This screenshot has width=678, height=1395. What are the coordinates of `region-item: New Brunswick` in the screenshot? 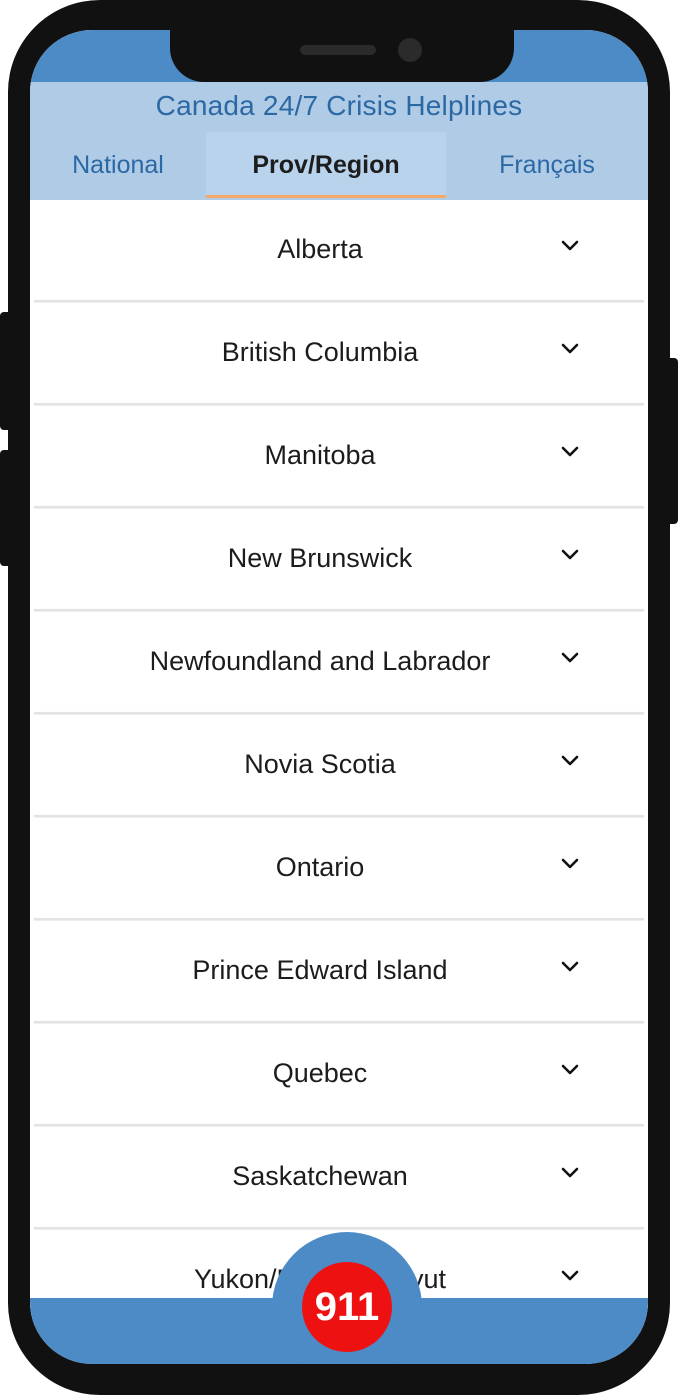 It's located at (339, 560).